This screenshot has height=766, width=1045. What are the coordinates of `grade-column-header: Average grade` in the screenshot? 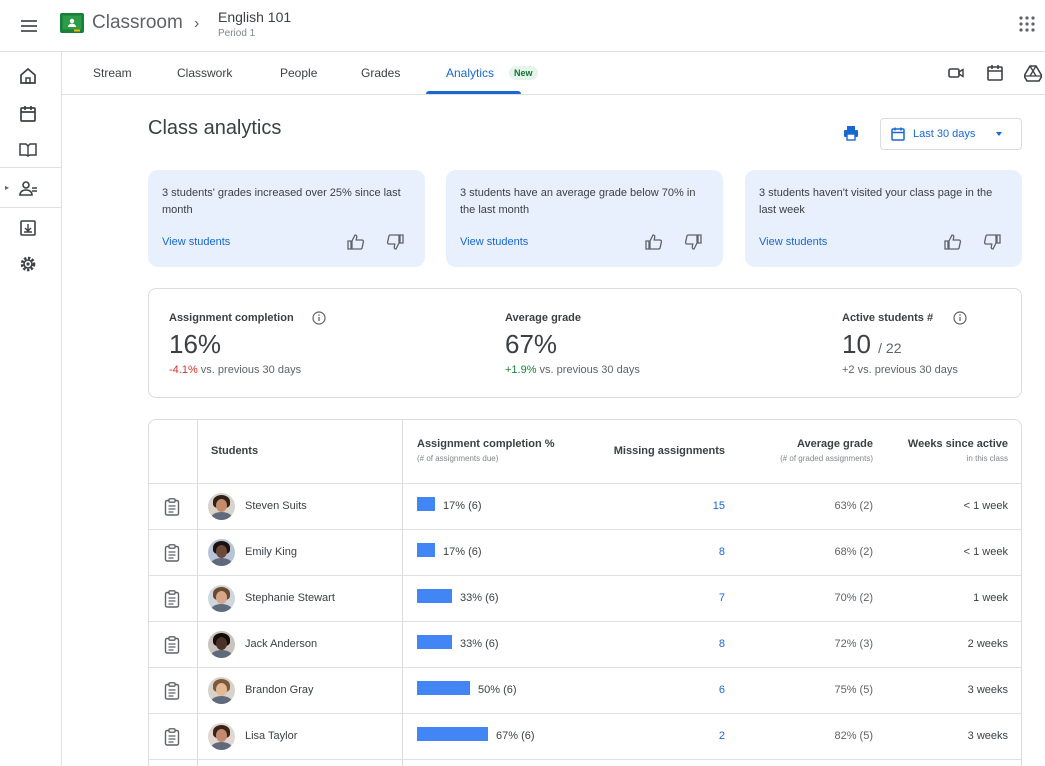 It's located at (835, 444).